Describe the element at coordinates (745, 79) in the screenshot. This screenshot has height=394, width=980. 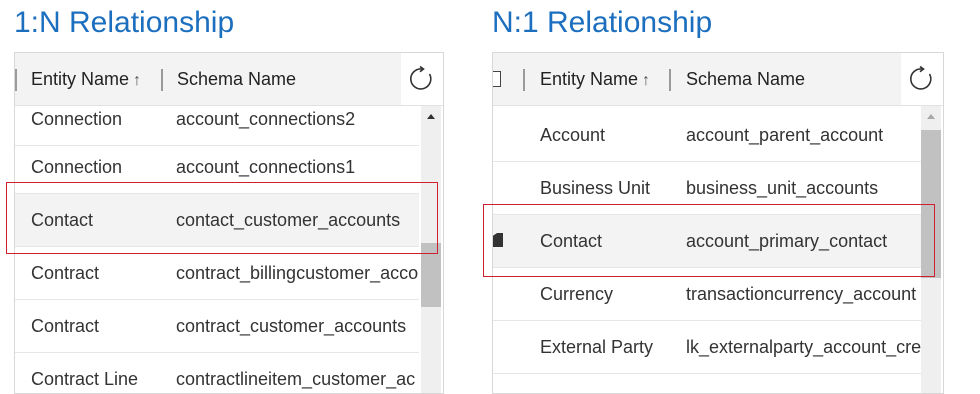
I see `schema-name-column-header: Schema Name` at that location.